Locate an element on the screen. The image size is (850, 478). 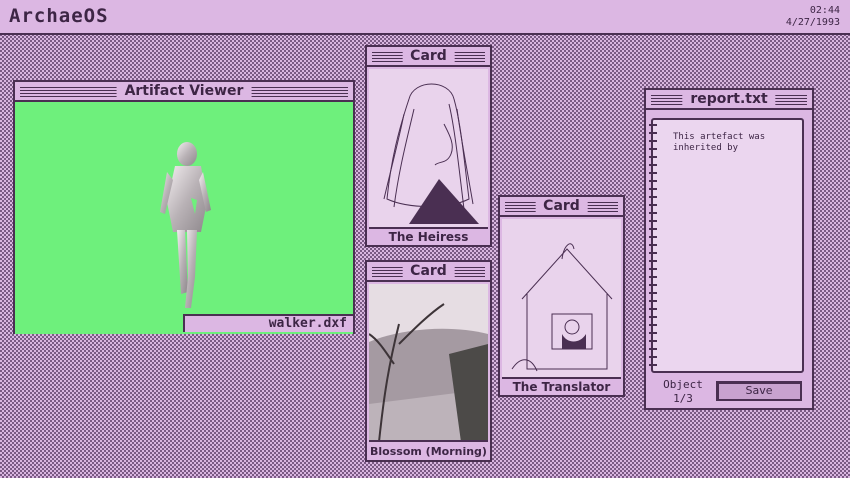
card-window-blossom: Card Blossom (Morning) is located at coordinates (428, 361).